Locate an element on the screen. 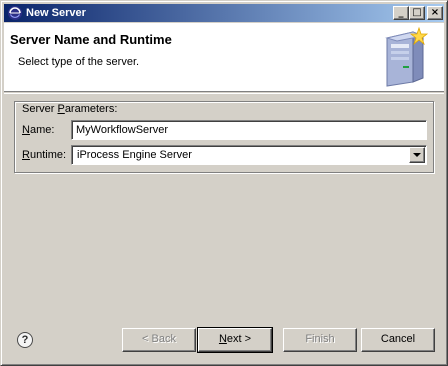 The width and height of the screenshot is (448, 366). maximize-button: □ is located at coordinates (417, 13).